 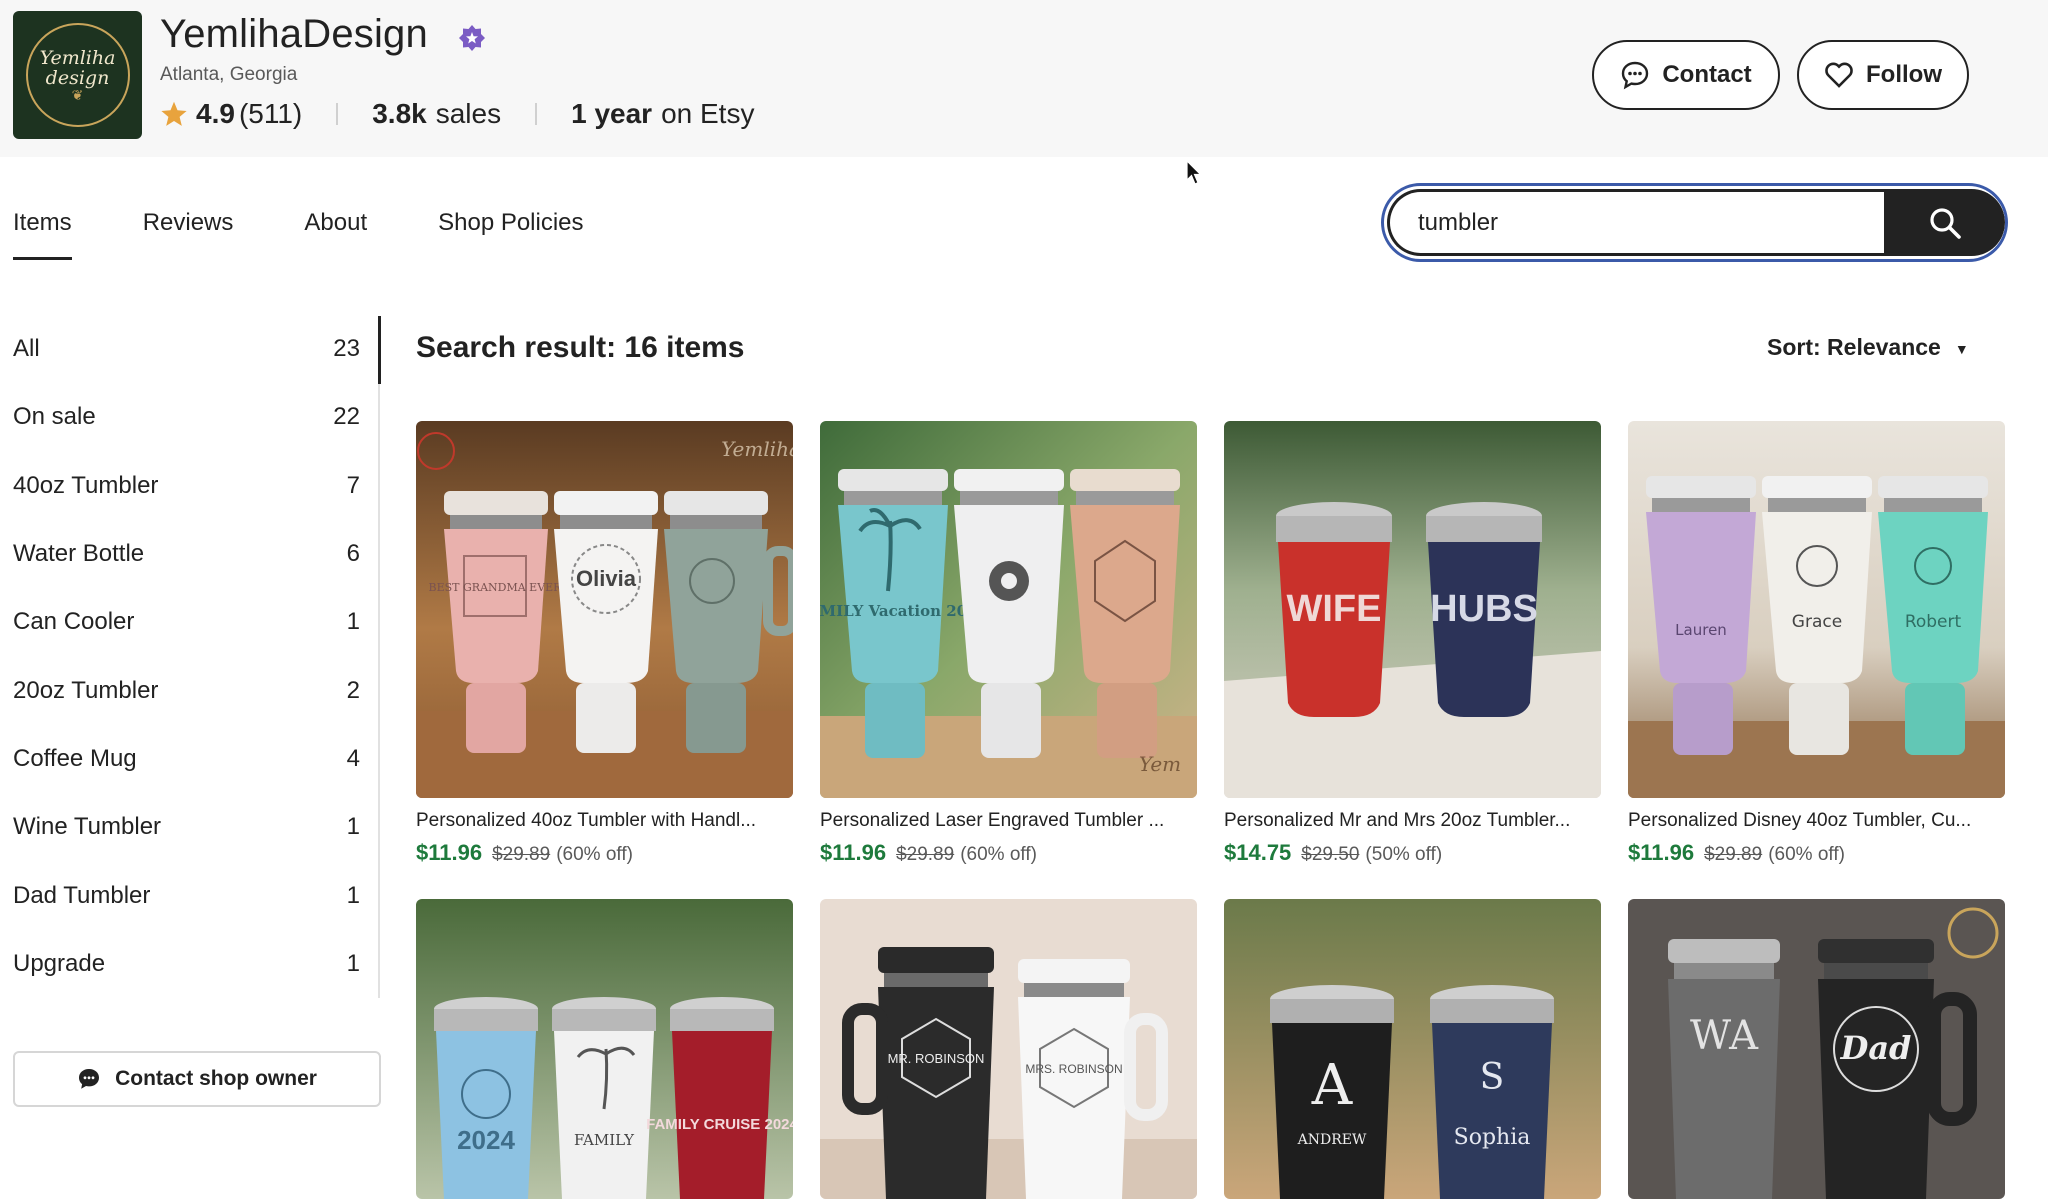 What do you see at coordinates (187, 486) in the screenshot?
I see `sidebar-item-40oz-tumbler: 40oz Tumbler 7` at bounding box center [187, 486].